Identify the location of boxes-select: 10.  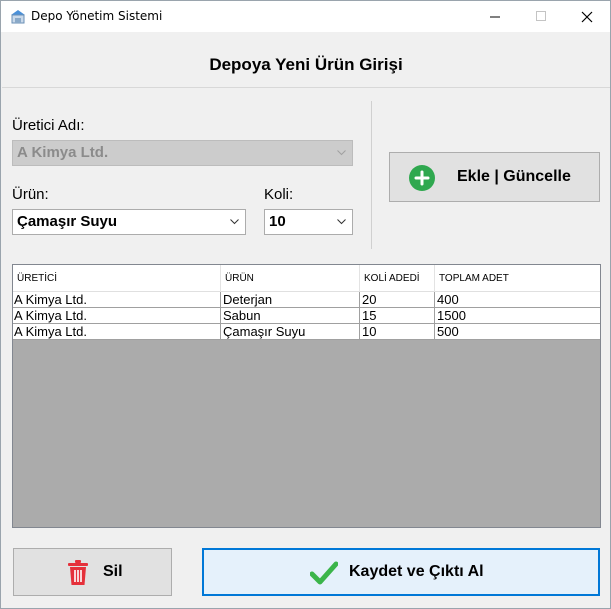
(308, 222).